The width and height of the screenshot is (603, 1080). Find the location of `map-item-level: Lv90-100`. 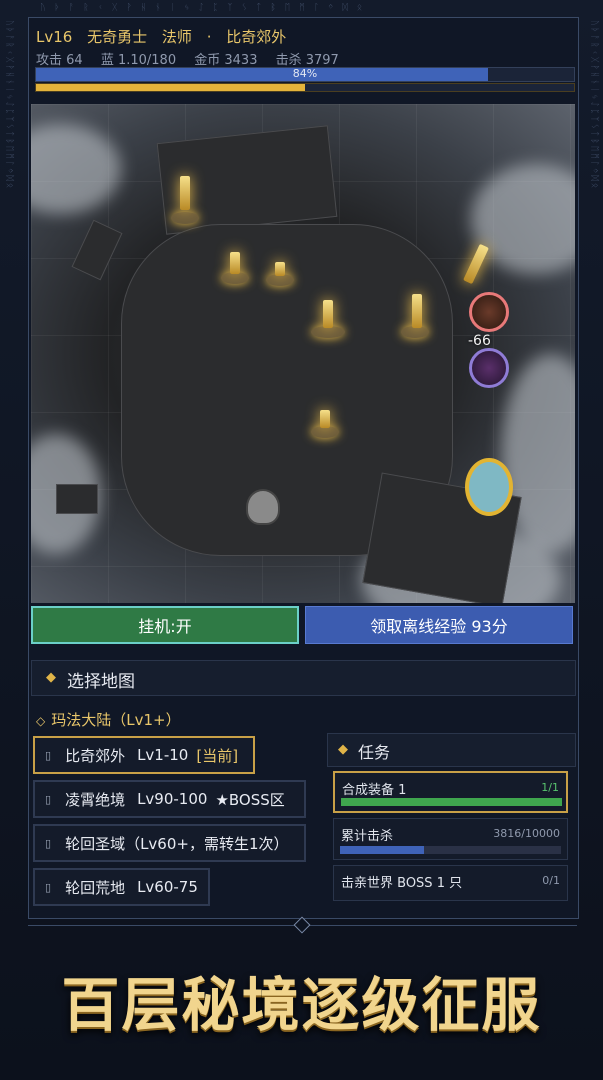

map-item-level: Lv90-100 is located at coordinates (172, 799).